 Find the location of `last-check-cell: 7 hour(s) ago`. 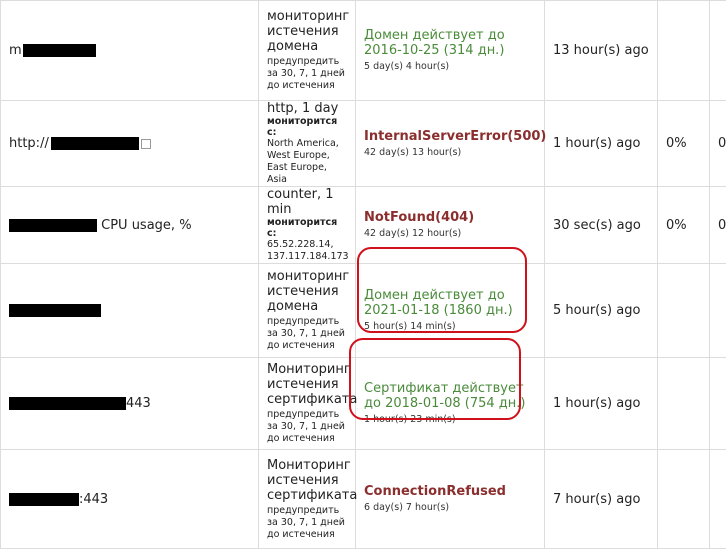

last-check-cell: 7 hour(s) ago is located at coordinates (601, 499).